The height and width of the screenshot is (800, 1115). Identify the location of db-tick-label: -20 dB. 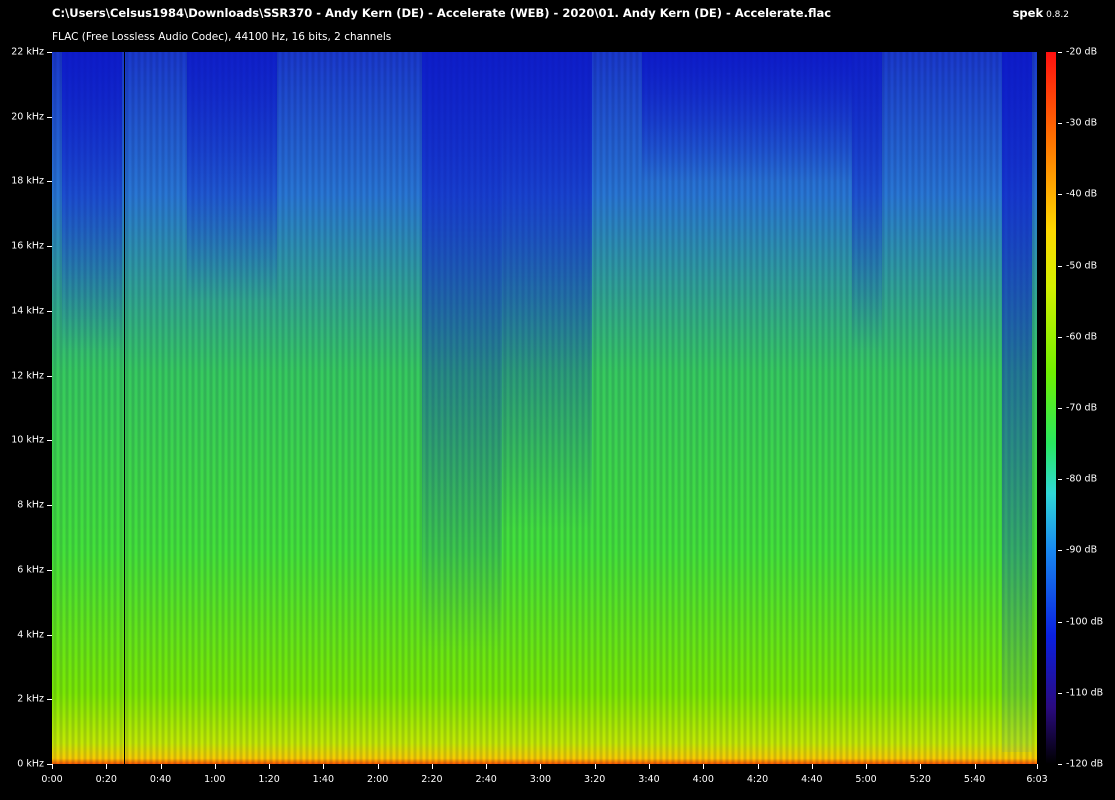
(1082, 52).